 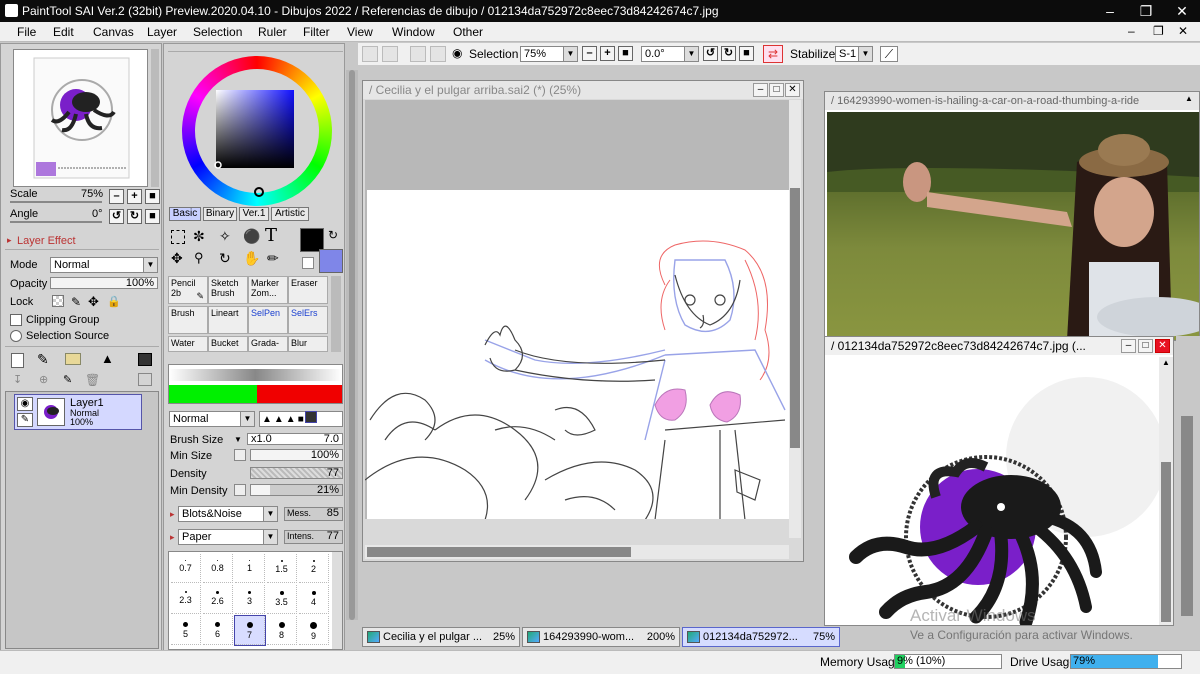 I want to click on scale-reset-button: ■, so click(x=152, y=196).